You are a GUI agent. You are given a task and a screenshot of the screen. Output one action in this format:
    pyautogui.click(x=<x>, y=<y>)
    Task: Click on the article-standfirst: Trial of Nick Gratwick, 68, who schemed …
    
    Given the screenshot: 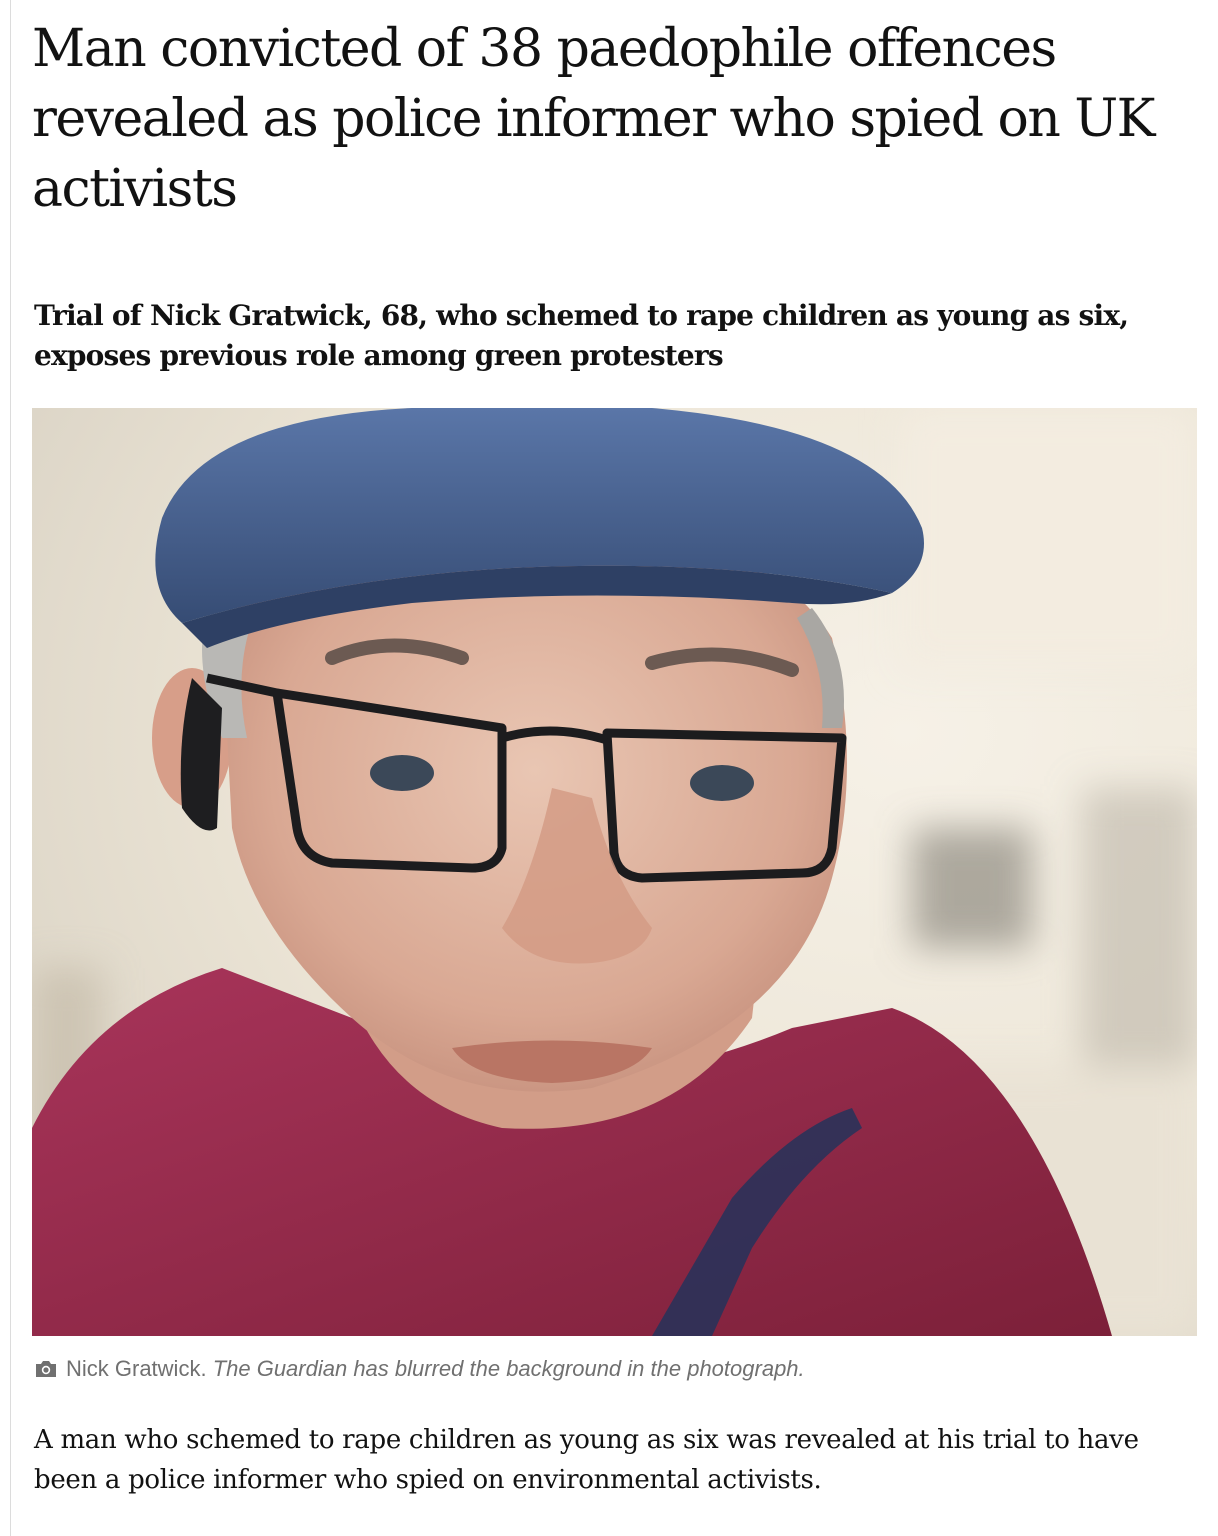 What is the action you would take?
    pyautogui.click(x=581, y=335)
    